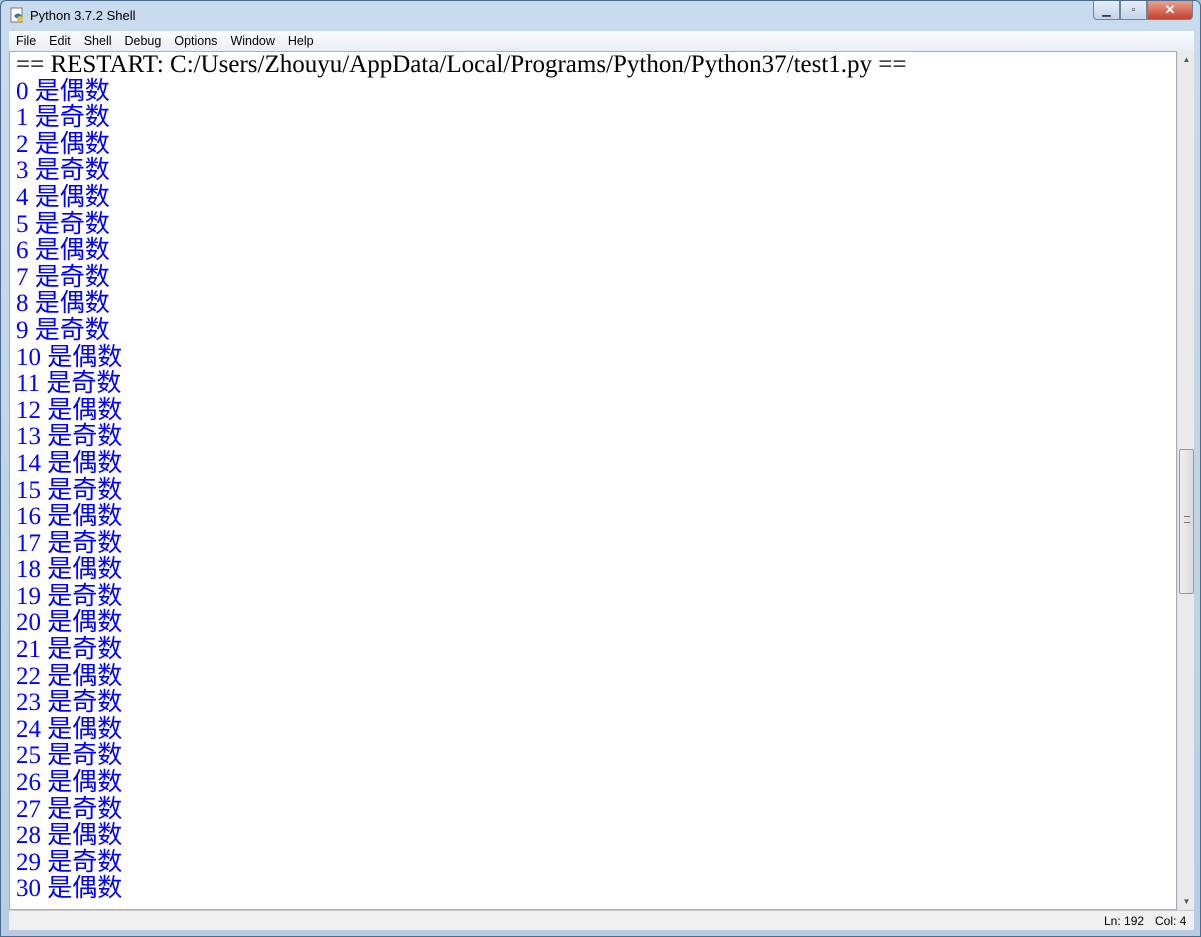 The height and width of the screenshot is (937, 1201). I want to click on maximize-icon: ▫, so click(1133, 10).